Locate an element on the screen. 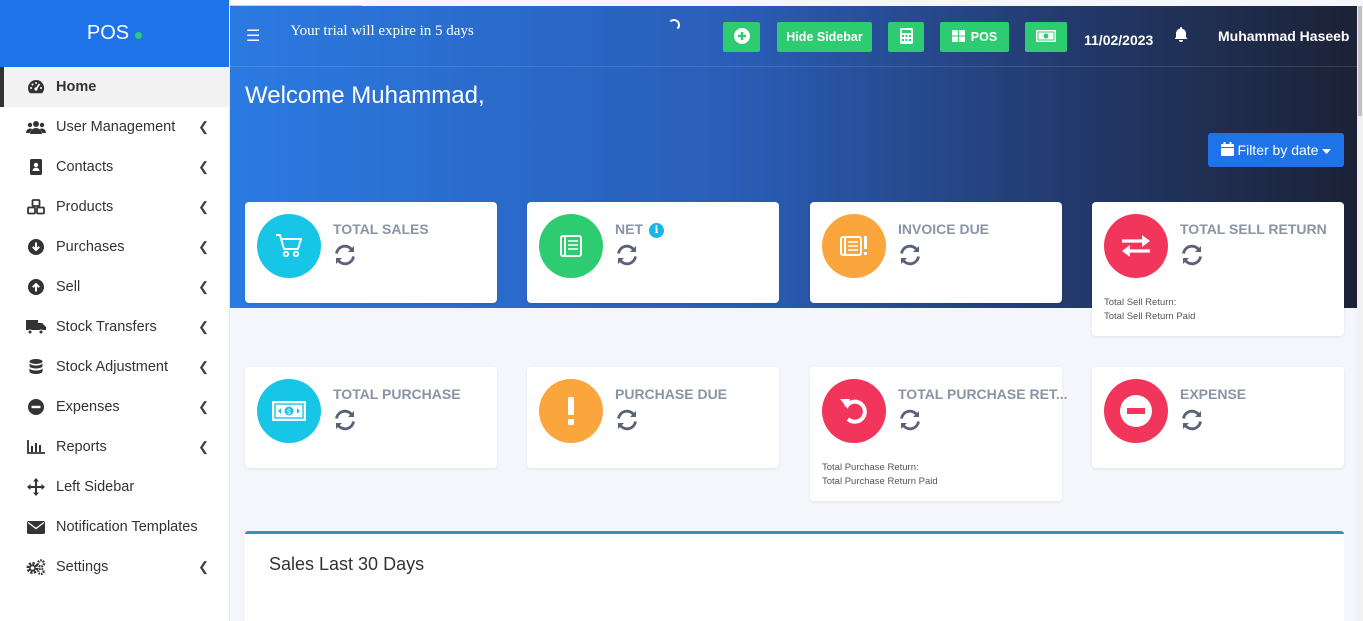  envelope-icon is located at coordinates (36, 527).